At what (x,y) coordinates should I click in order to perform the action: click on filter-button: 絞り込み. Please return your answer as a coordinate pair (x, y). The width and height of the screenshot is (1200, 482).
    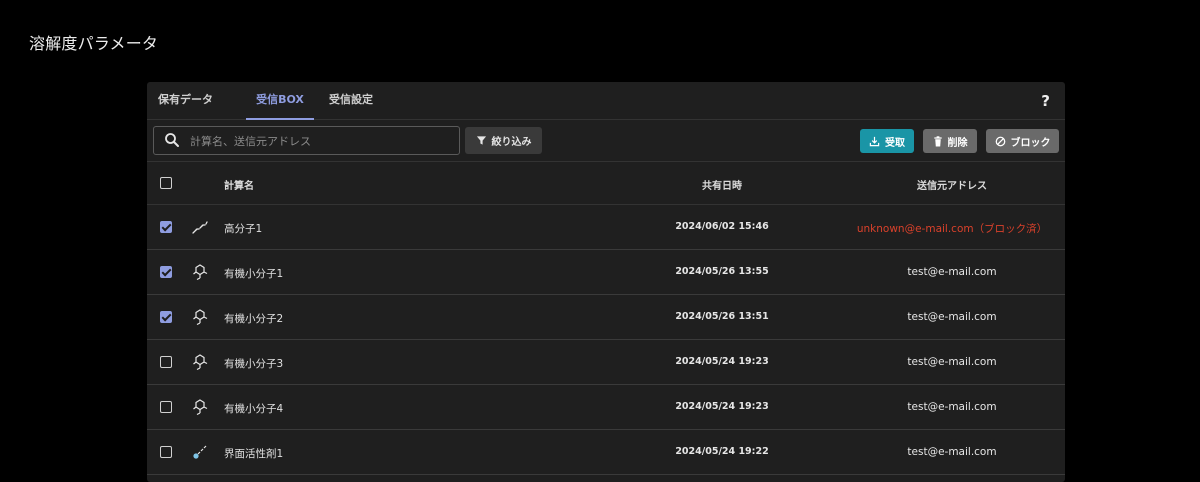
    Looking at the image, I should click on (503, 140).